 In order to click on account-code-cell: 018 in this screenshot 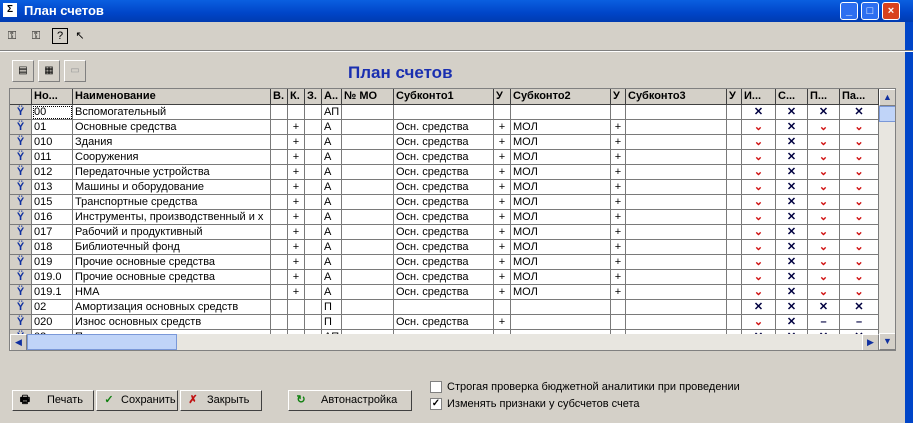, I will do `click(52, 247)`.